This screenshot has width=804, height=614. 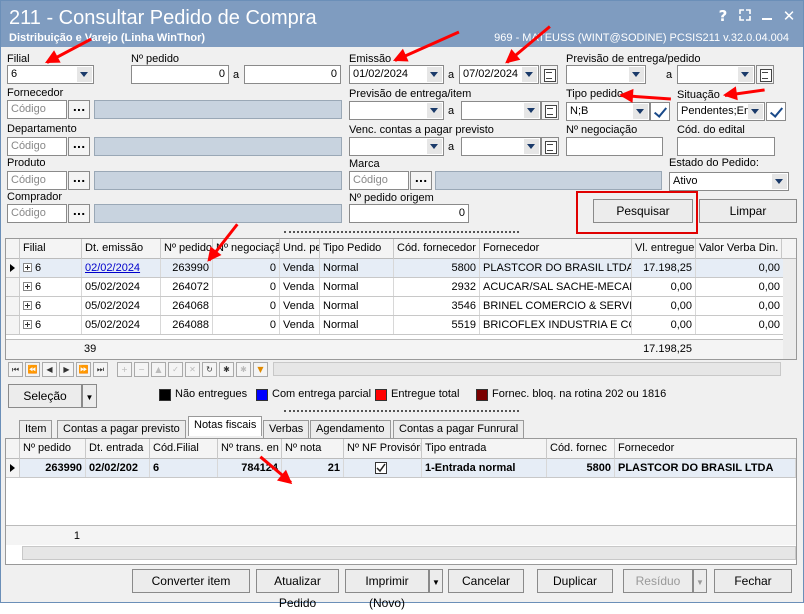 I want to click on close-button: ✕, so click(x=789, y=16).